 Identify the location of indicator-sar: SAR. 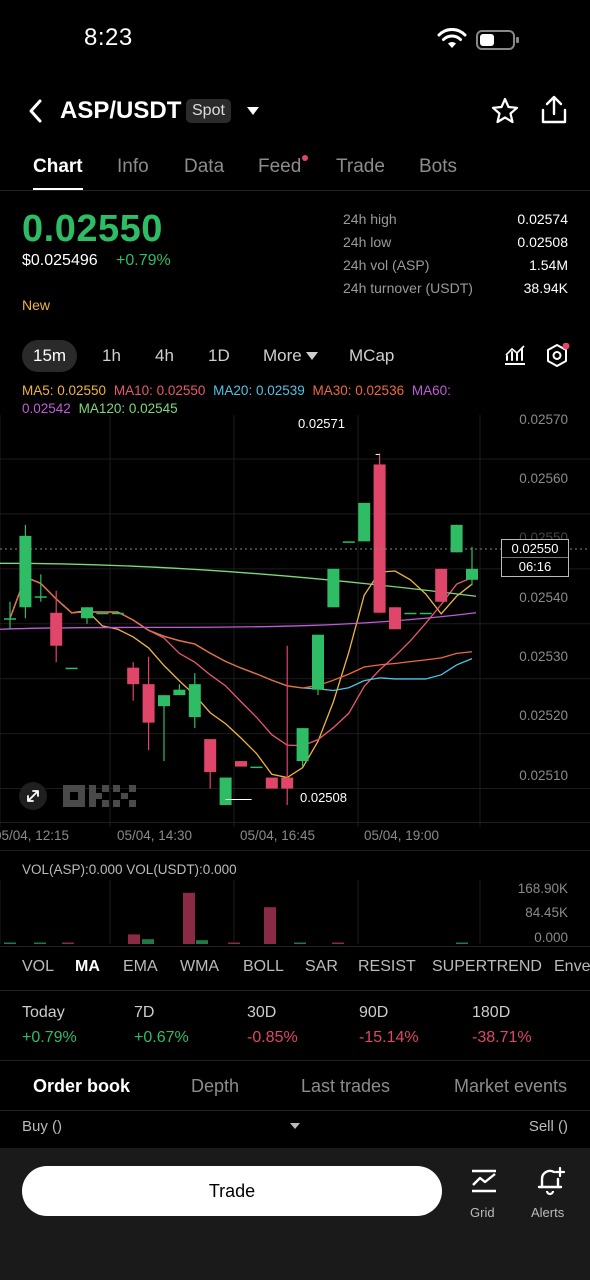
(321, 967).